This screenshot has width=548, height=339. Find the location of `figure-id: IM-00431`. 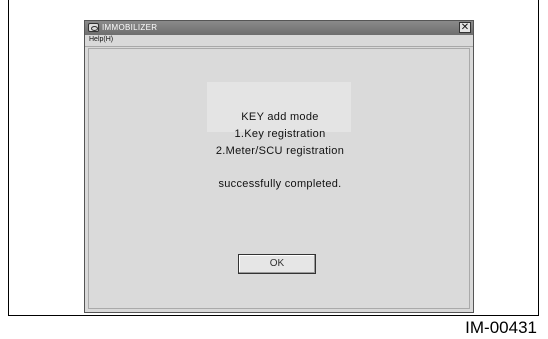

figure-id: IM-00431 is located at coordinates (501, 327).